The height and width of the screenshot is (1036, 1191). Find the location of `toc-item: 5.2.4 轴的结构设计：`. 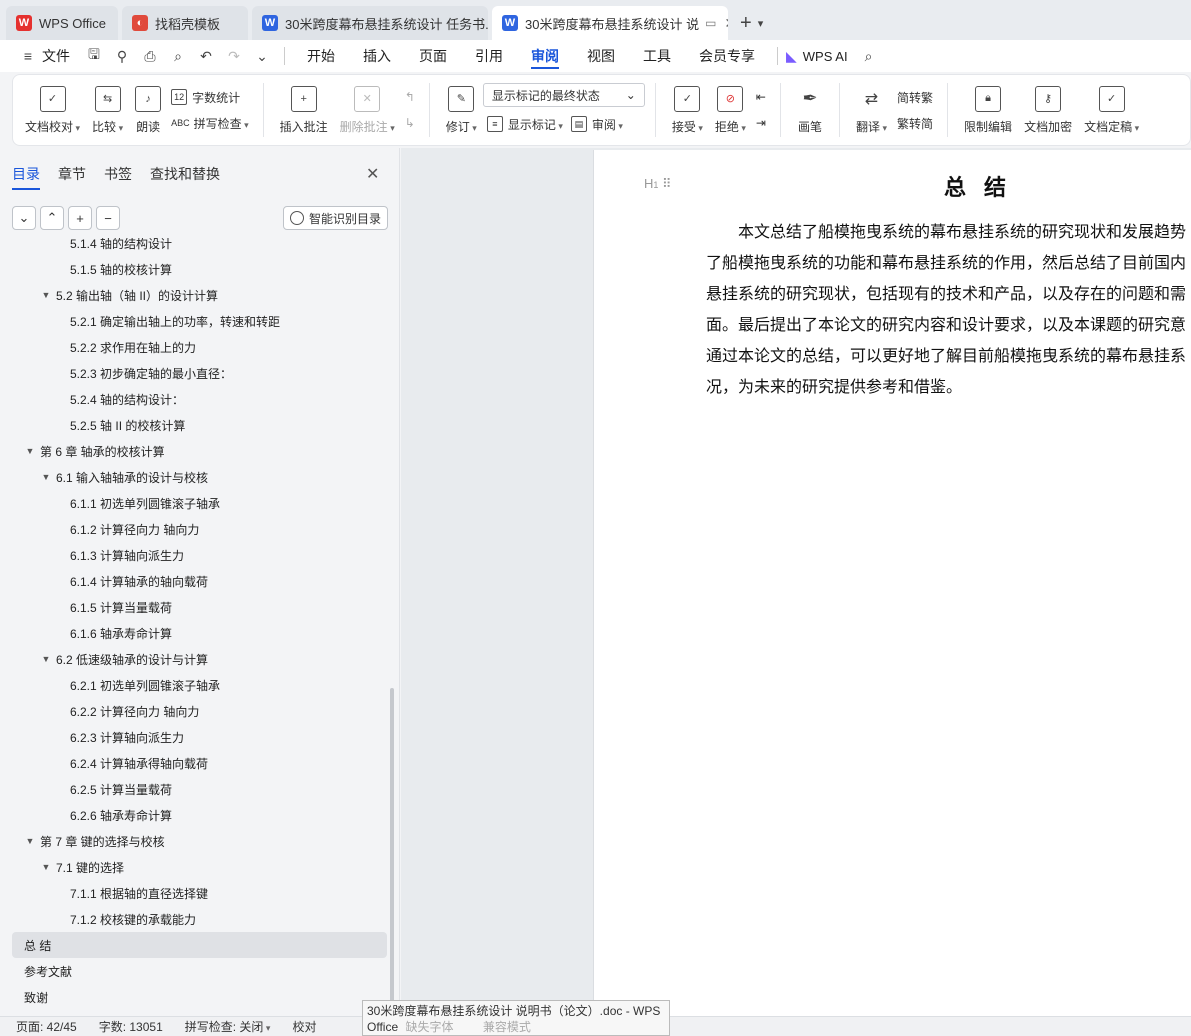

toc-item: 5.2.4 轴的结构设计： is located at coordinates (199, 399).